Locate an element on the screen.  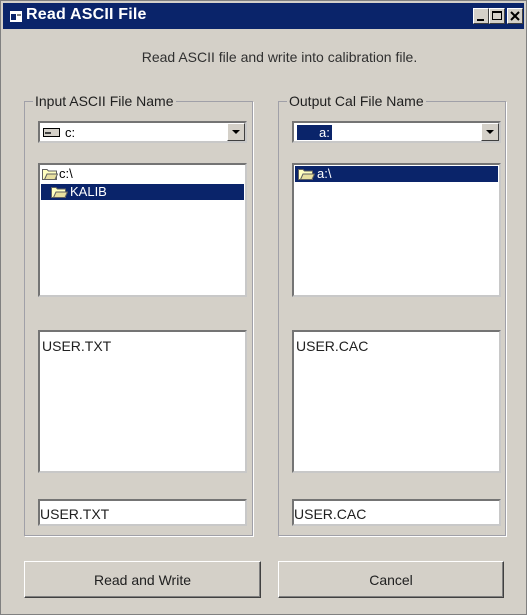
output-drive-value: a: is located at coordinates (314, 132).